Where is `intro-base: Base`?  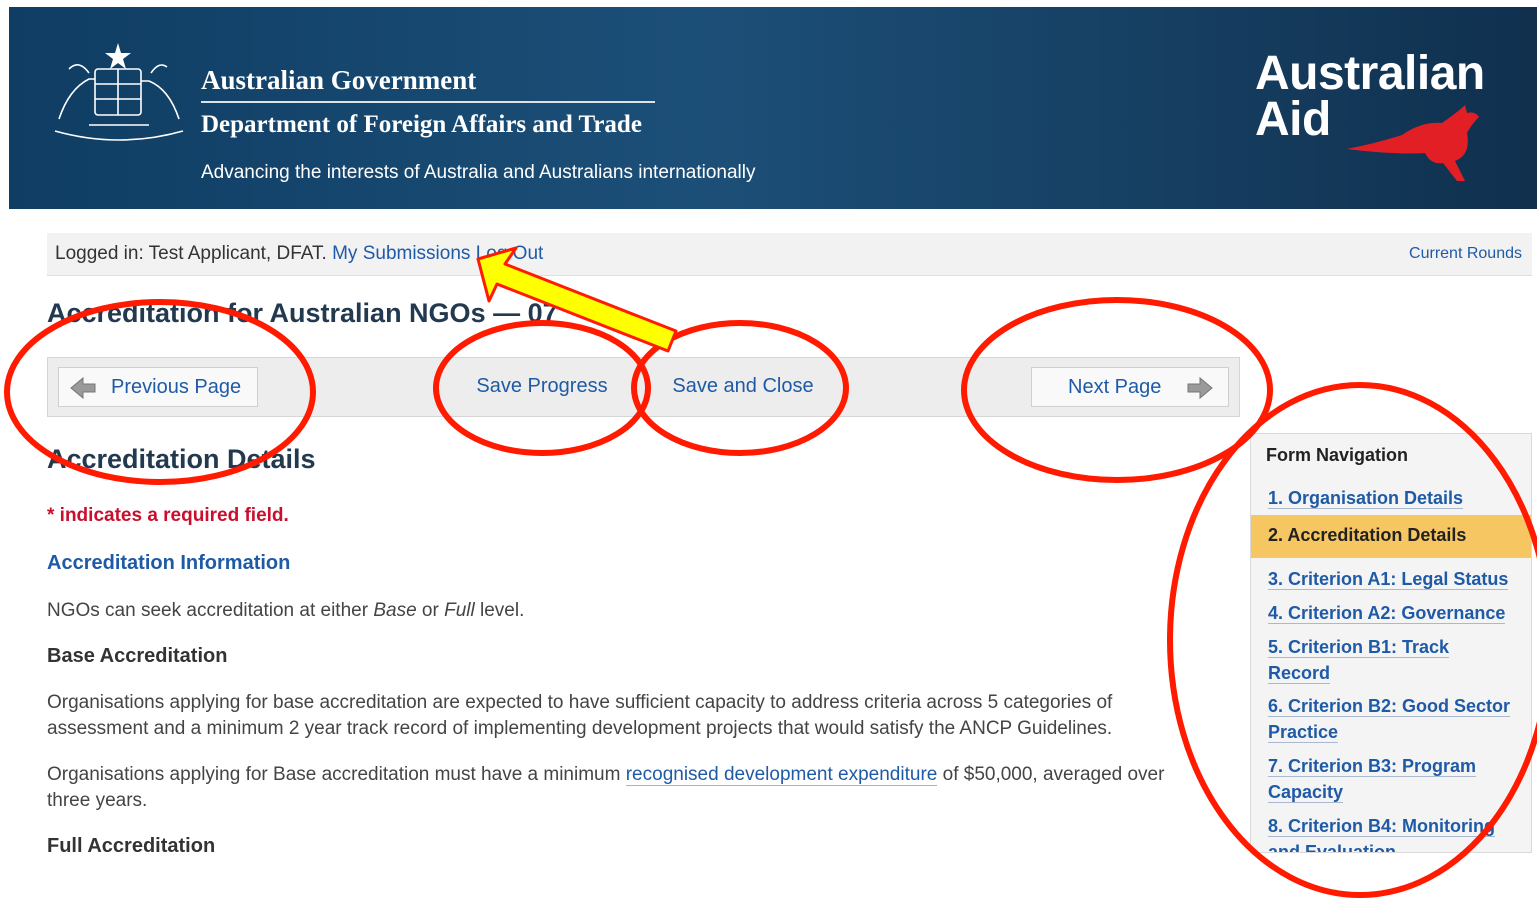
intro-base: Base is located at coordinates (395, 610).